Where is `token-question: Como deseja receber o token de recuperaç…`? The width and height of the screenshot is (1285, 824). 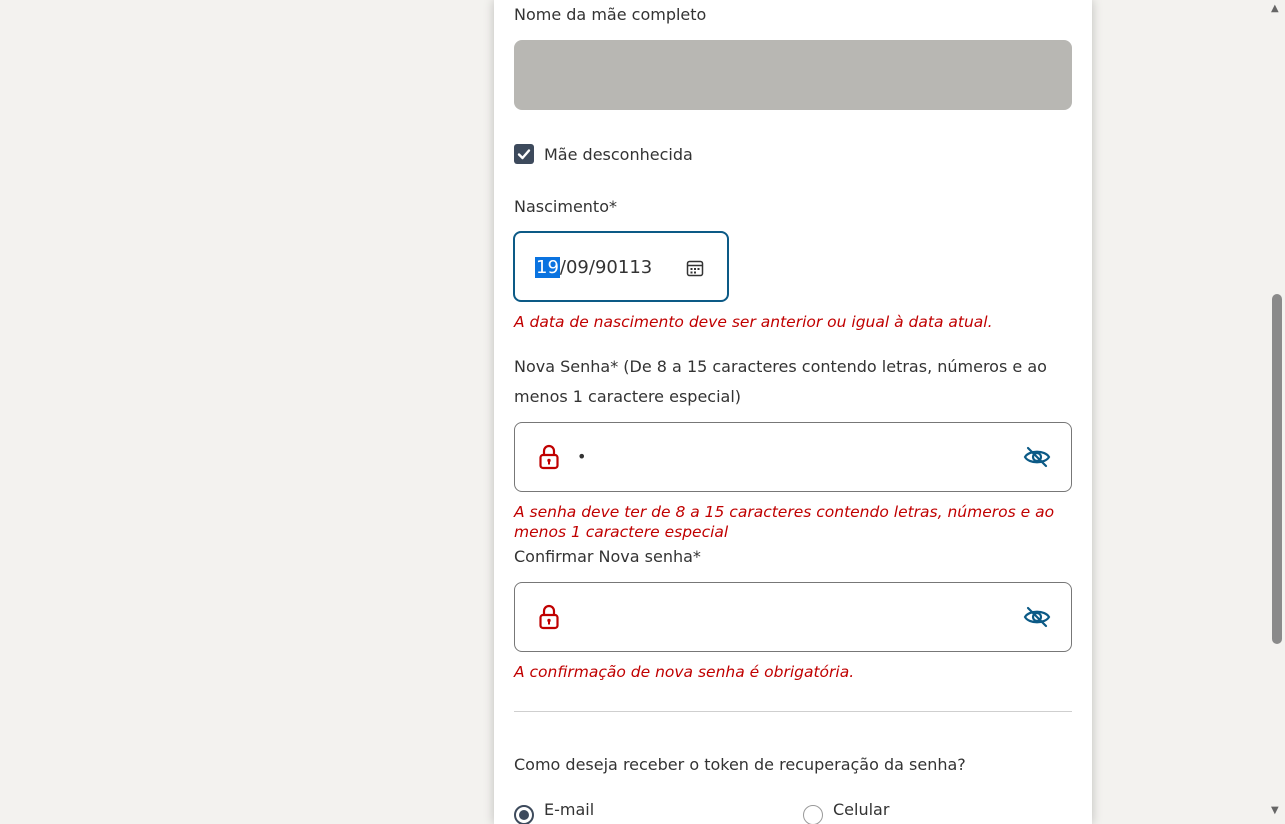
token-question: Como deseja receber o token de recuperaç… is located at coordinates (740, 764).